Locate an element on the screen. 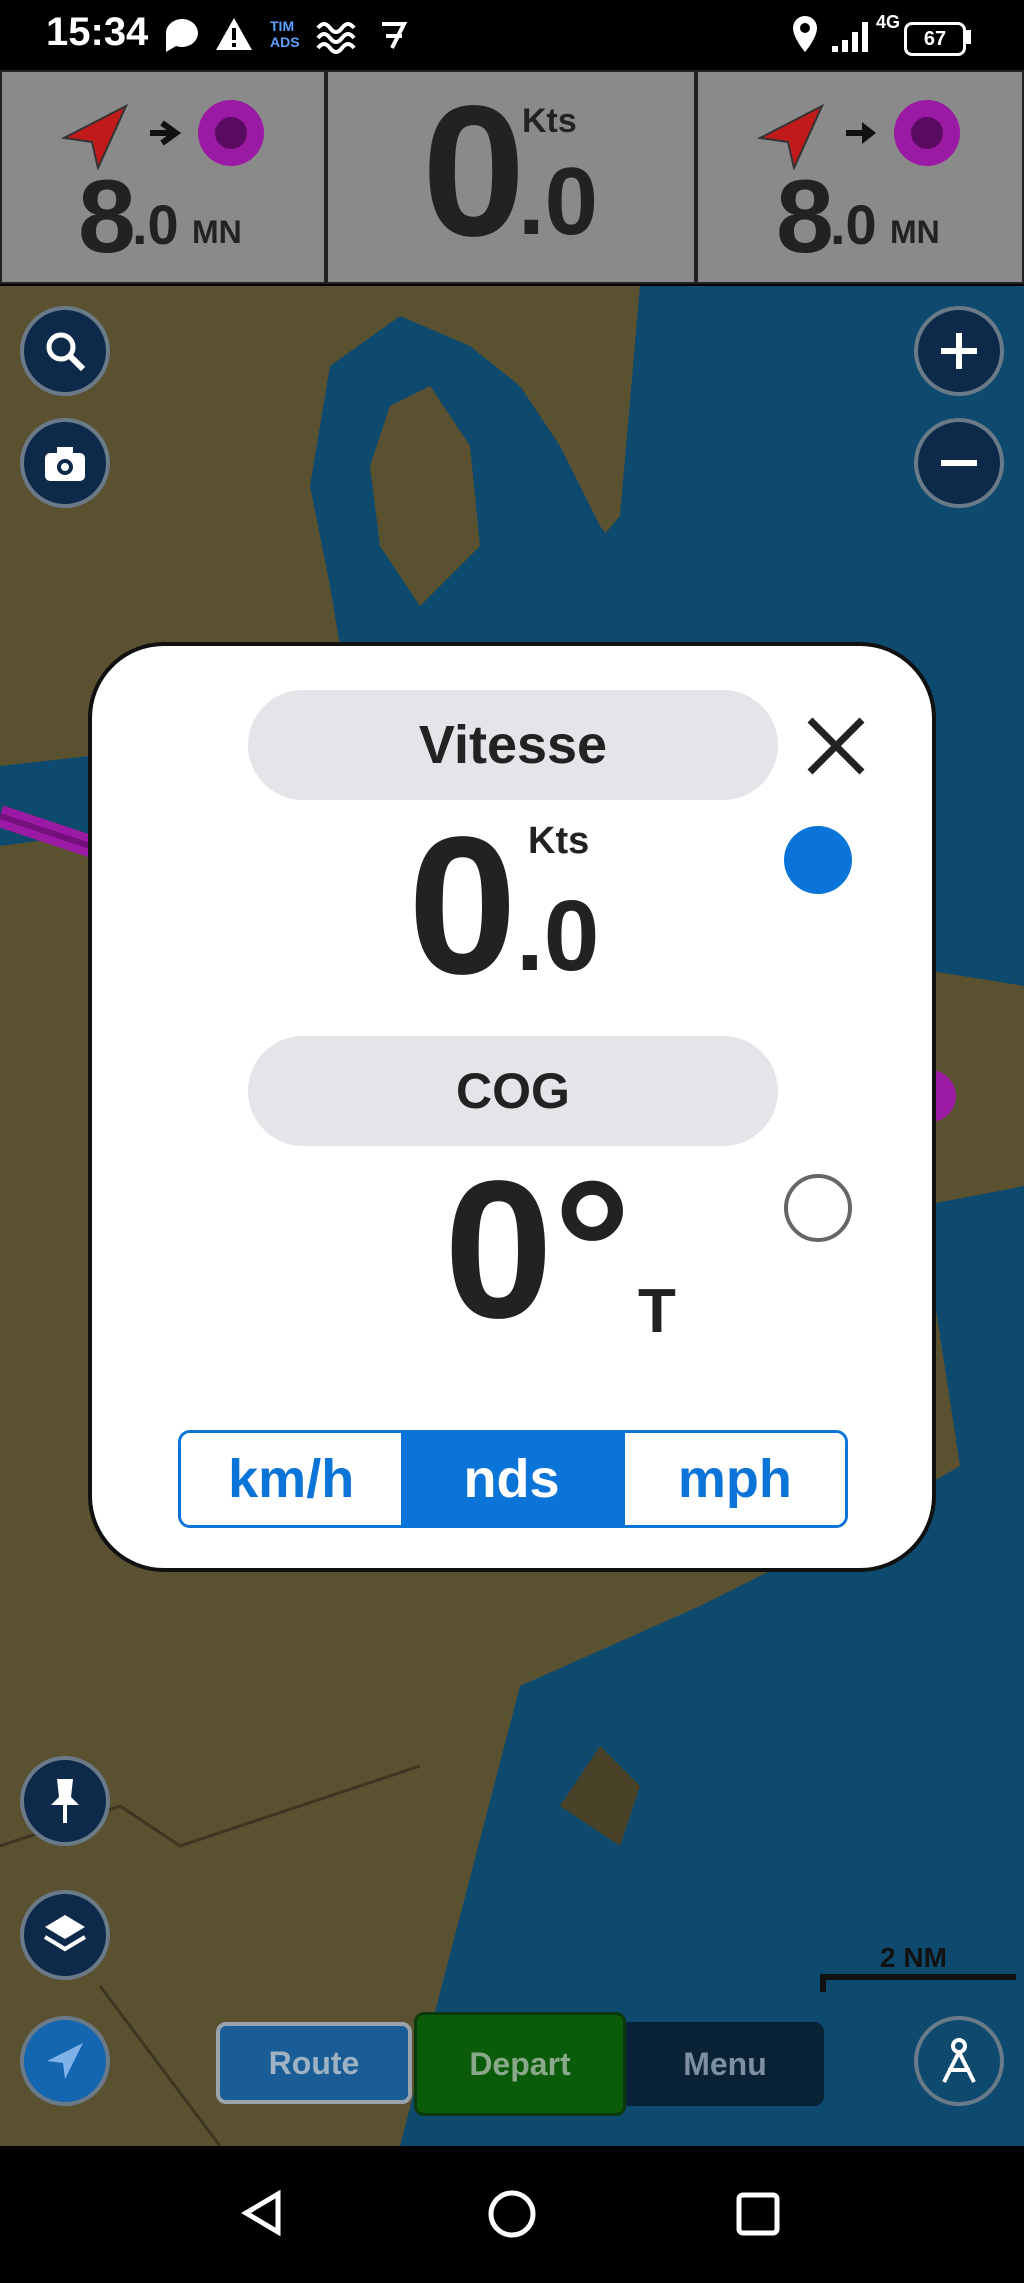 The width and height of the screenshot is (1024, 2283). camera-icon is located at coordinates (65, 464).